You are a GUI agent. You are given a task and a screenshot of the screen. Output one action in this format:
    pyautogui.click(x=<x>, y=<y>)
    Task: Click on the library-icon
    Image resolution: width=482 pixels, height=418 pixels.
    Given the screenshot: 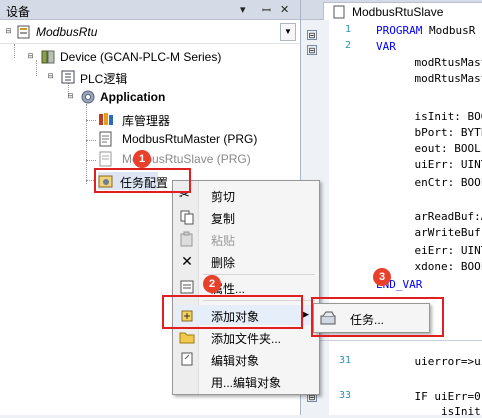 What is the action you would take?
    pyautogui.click(x=106, y=119)
    